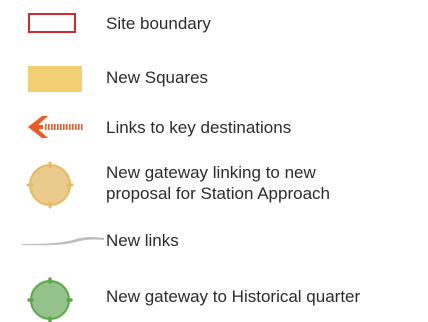  I want to click on legend-label-new-squares: New Squares, so click(157, 77).